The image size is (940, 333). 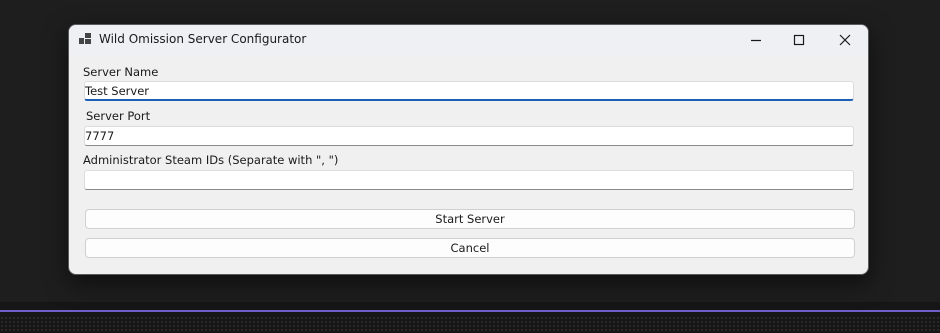 I want to click on taskbar-texture, so click(x=470, y=324).